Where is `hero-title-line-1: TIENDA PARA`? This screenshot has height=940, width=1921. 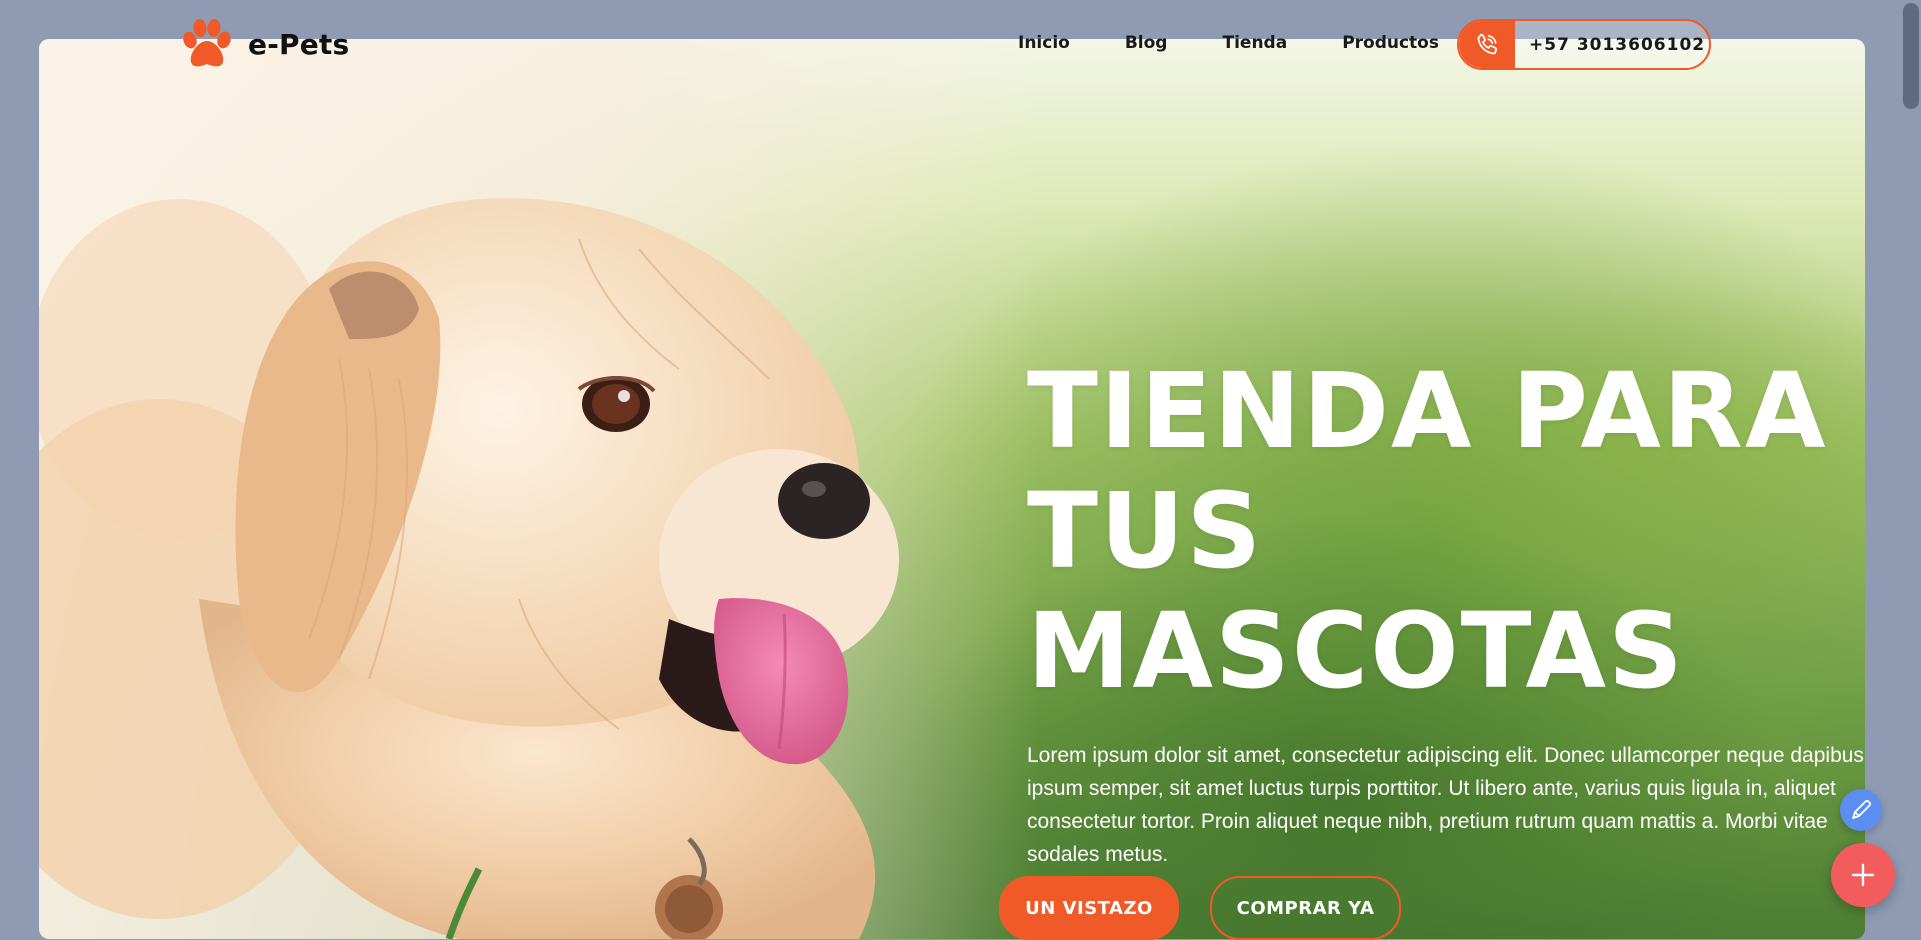
hero-title-line-1: TIENDA PARA is located at coordinates (1427, 411).